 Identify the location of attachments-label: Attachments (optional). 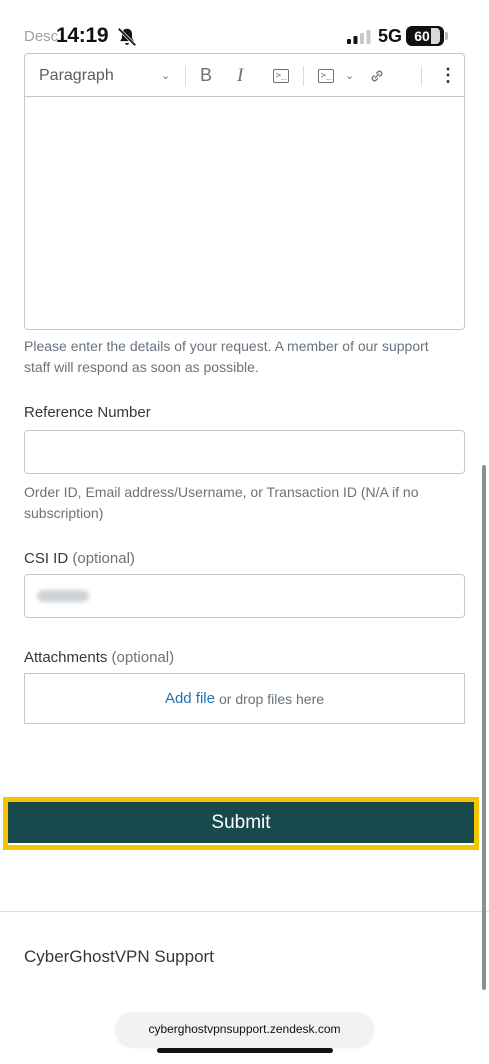
(99, 657).